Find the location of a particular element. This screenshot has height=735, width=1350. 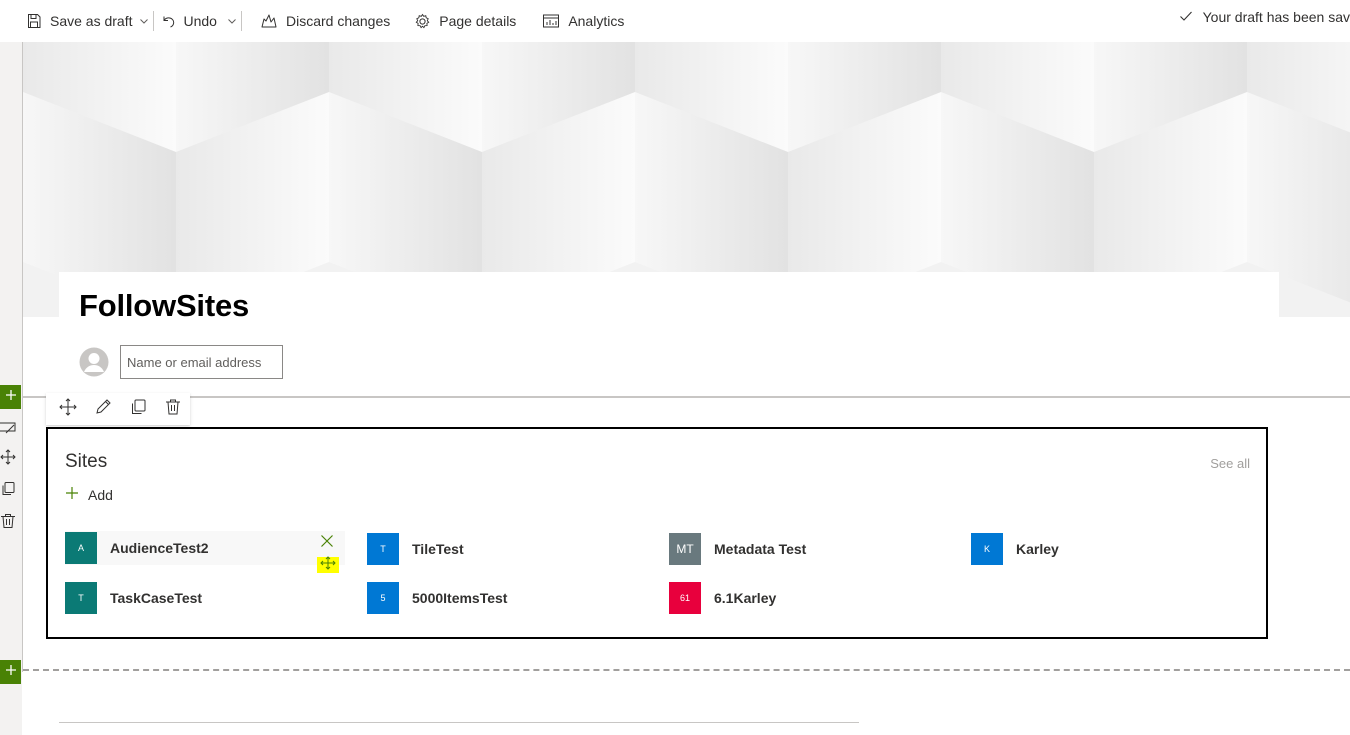

site-tile-tiletest: T TileTest is located at coordinates (415, 549).